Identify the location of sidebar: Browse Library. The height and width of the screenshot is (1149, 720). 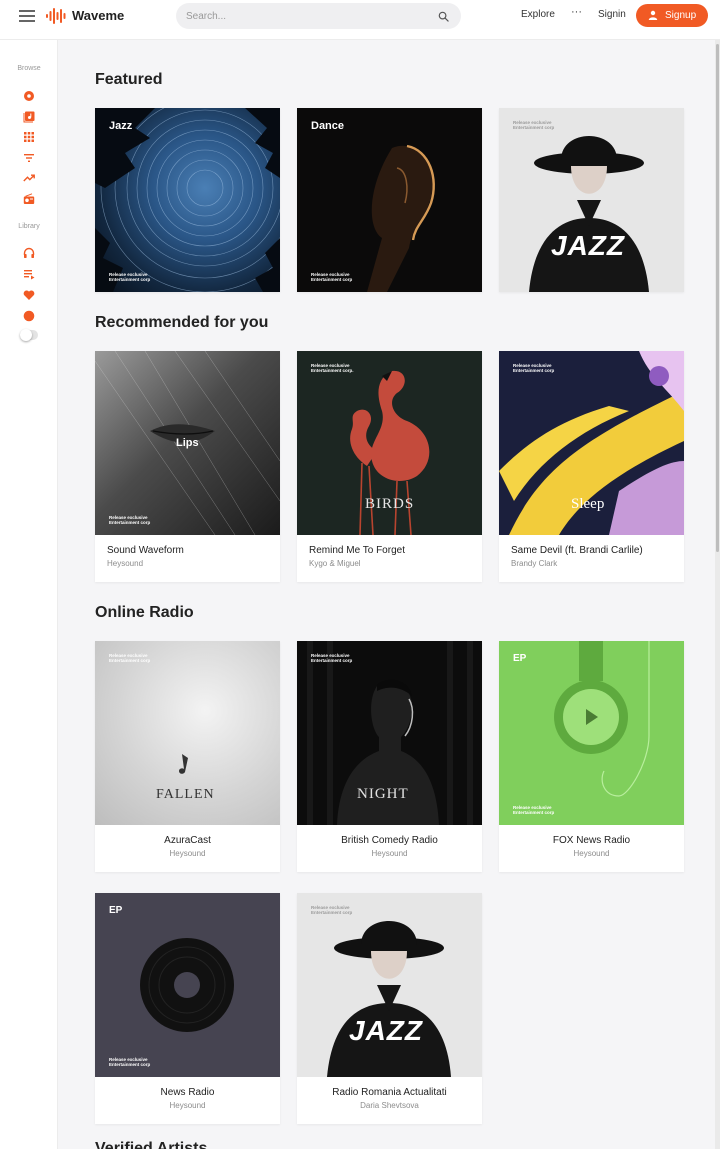
(29, 594).